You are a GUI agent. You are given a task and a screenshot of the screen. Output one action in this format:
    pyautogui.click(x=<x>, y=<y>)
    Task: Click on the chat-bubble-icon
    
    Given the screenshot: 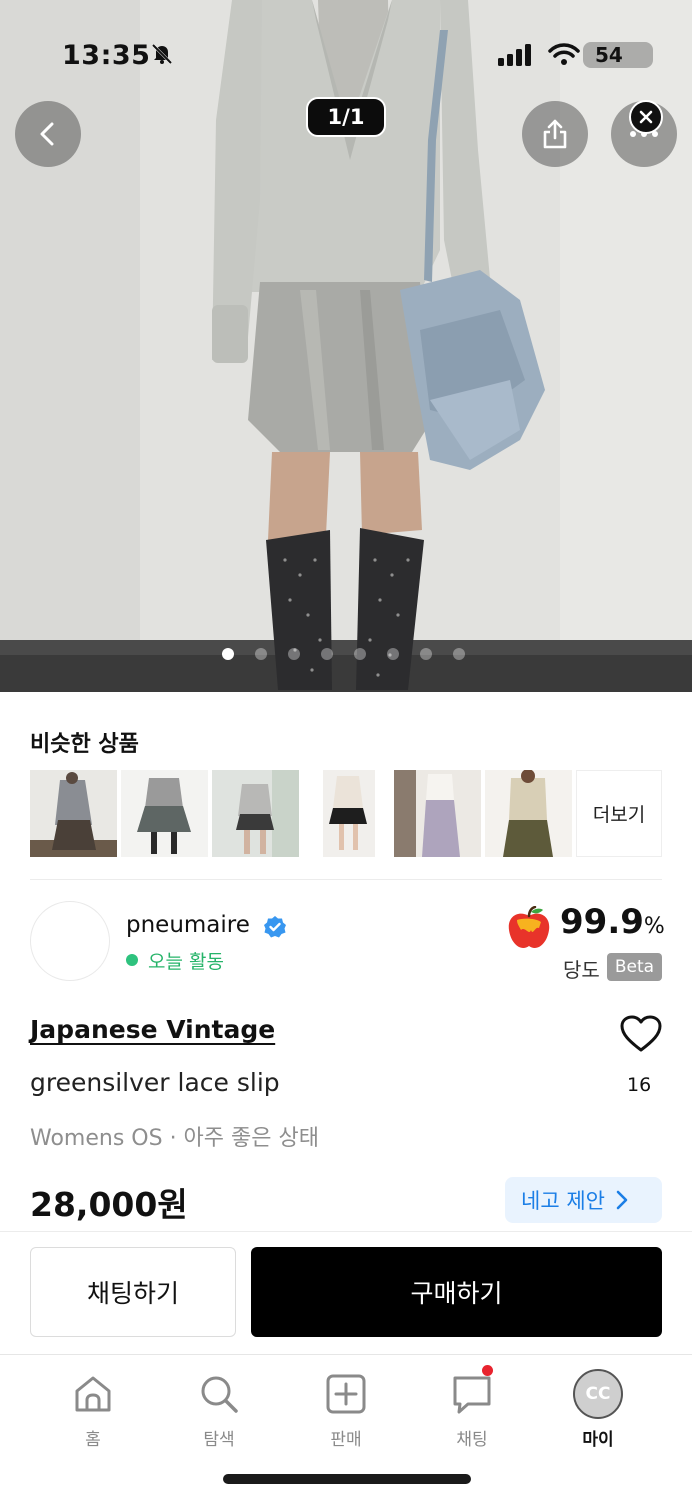 What is the action you would take?
    pyautogui.click(x=472, y=1395)
    